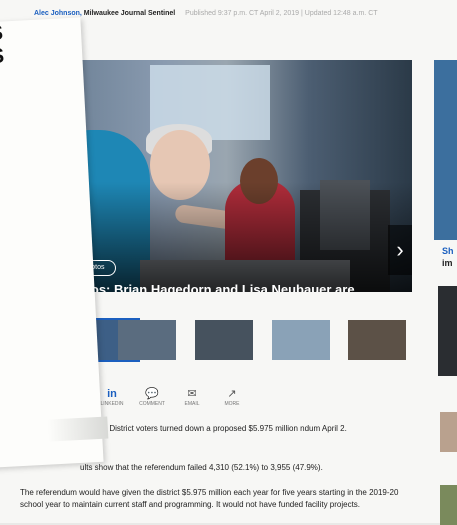 This screenshot has height=525, width=457. Describe the element at coordinates (152, 404) in the screenshot. I see `share-label: COMMENT` at that location.